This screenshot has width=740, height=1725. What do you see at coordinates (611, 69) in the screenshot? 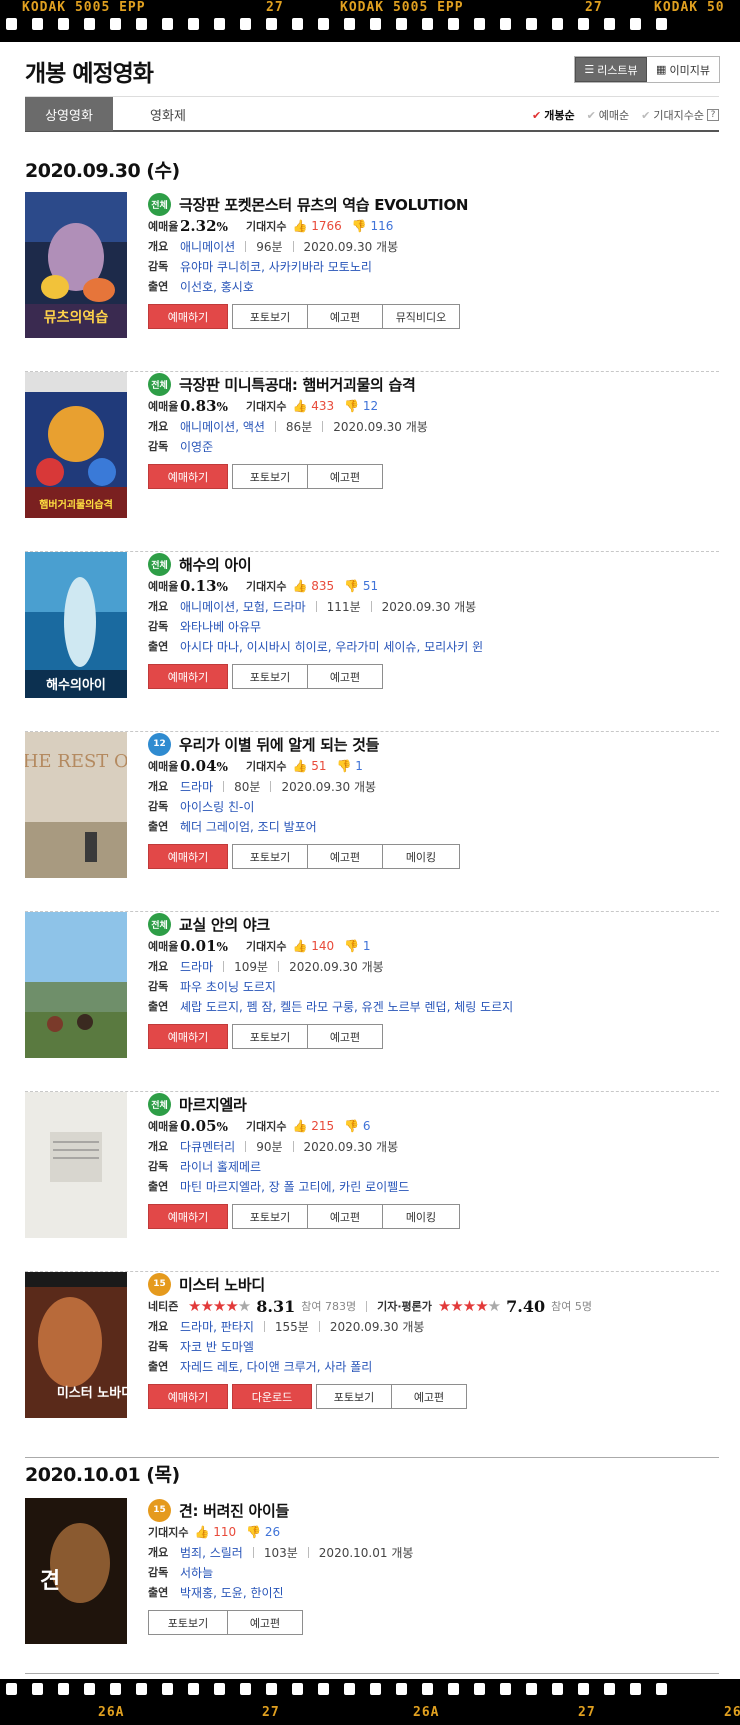
I see `list-view-button: ☰ 리스트뷰` at bounding box center [611, 69].